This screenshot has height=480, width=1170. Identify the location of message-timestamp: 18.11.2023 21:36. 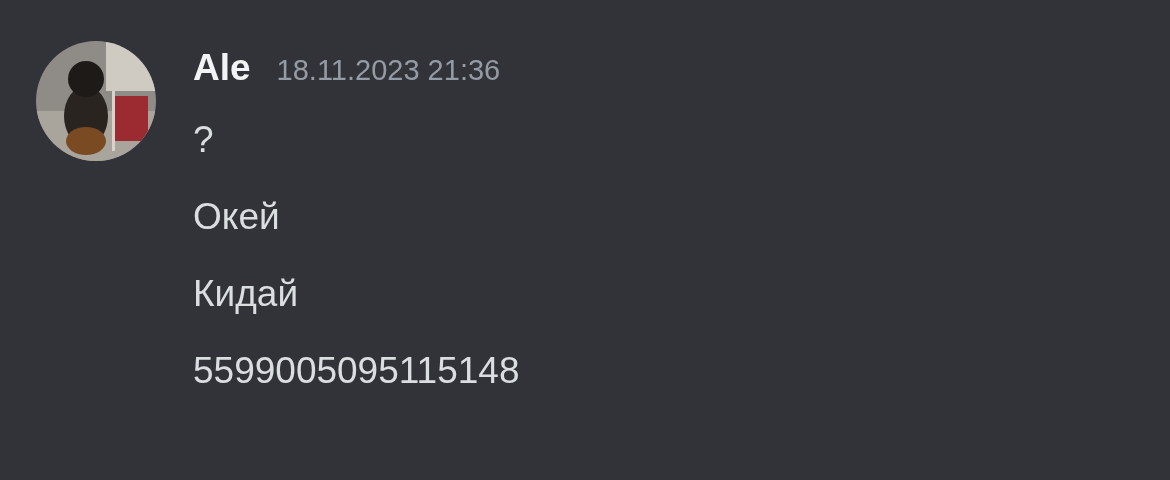
(388, 70).